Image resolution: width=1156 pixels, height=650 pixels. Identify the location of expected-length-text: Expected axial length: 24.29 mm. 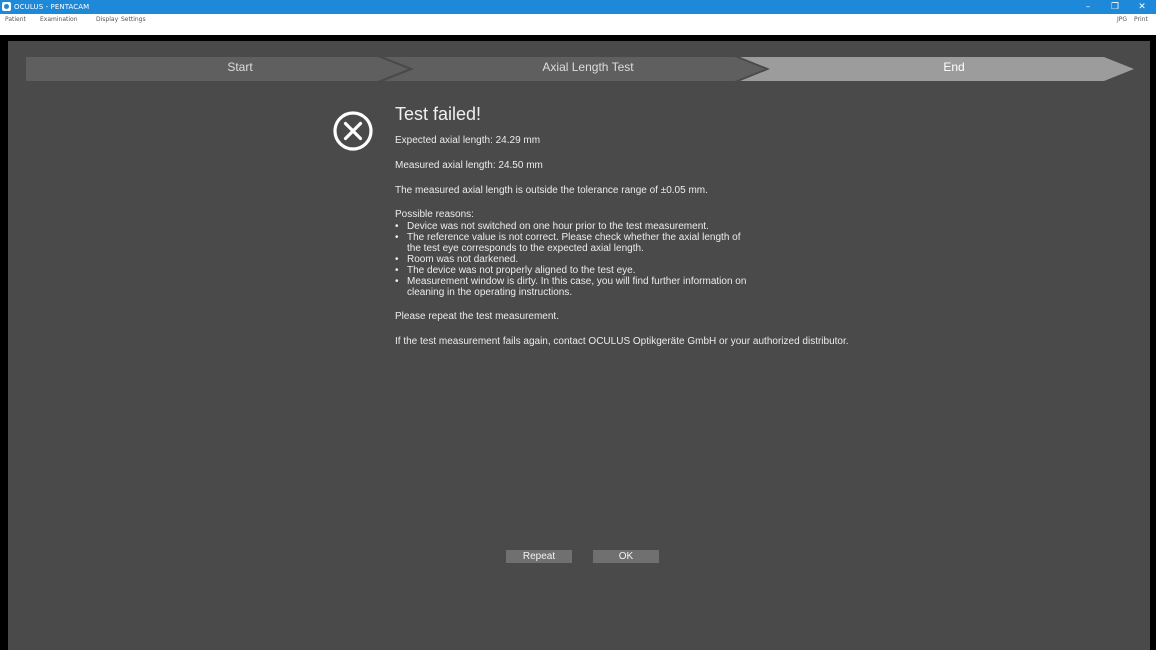
(468, 140).